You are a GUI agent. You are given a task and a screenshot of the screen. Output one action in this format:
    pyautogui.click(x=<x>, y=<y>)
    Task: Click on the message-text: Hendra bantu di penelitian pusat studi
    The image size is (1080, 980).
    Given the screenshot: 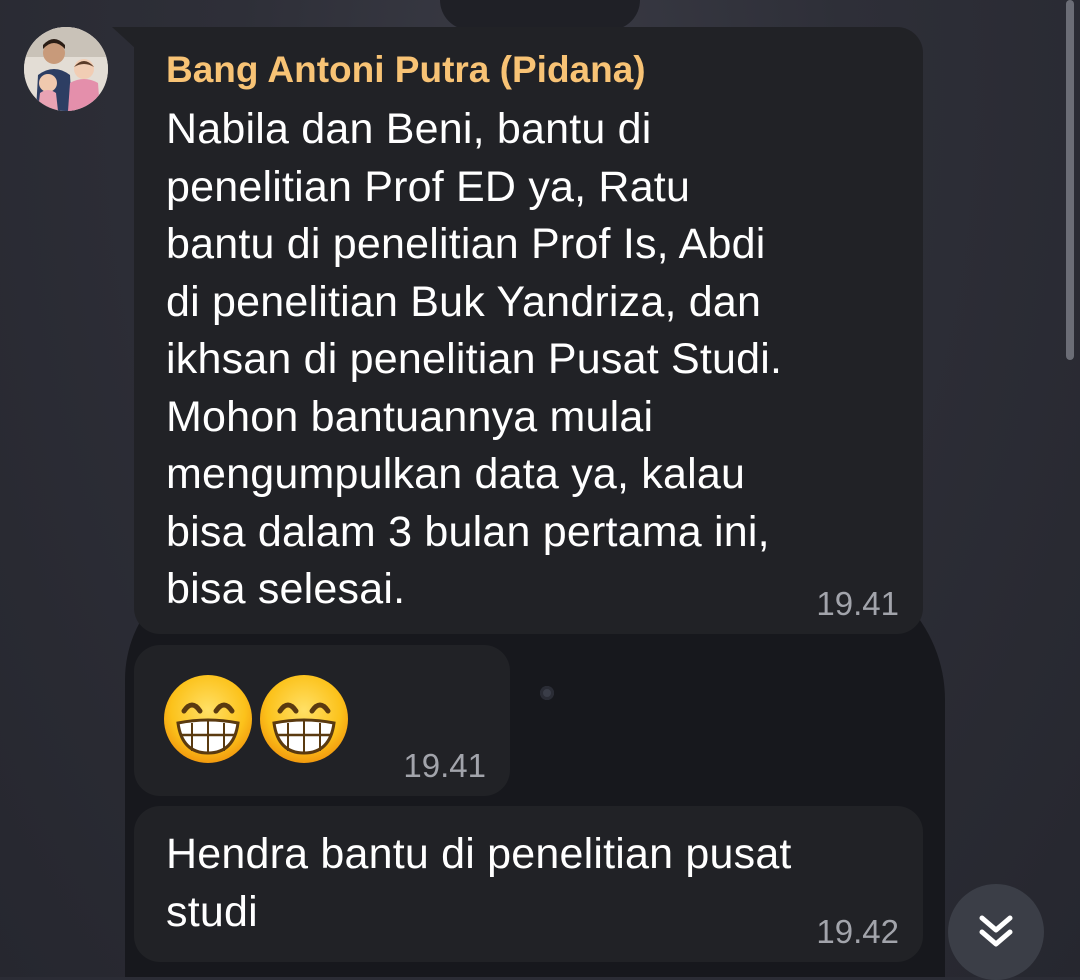 What is the action you would take?
    pyautogui.click(x=528, y=883)
    